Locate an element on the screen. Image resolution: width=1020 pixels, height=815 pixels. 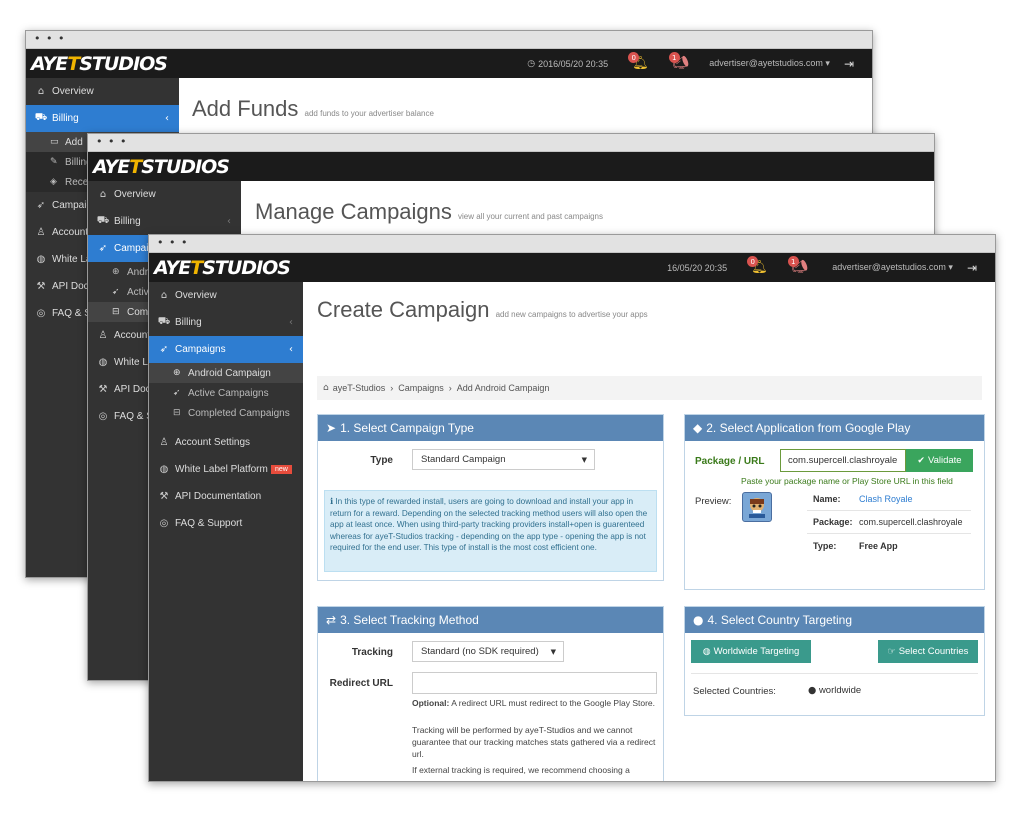
sidebar-item-white-label: ◍ White Label Platform new is located at coordinates (226, 469).